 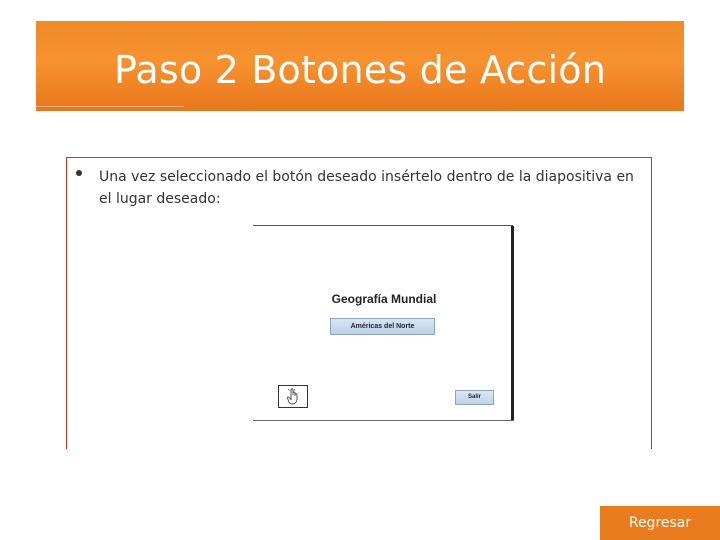 What do you see at coordinates (110, 106) in the screenshot?
I see `title-underline` at bounding box center [110, 106].